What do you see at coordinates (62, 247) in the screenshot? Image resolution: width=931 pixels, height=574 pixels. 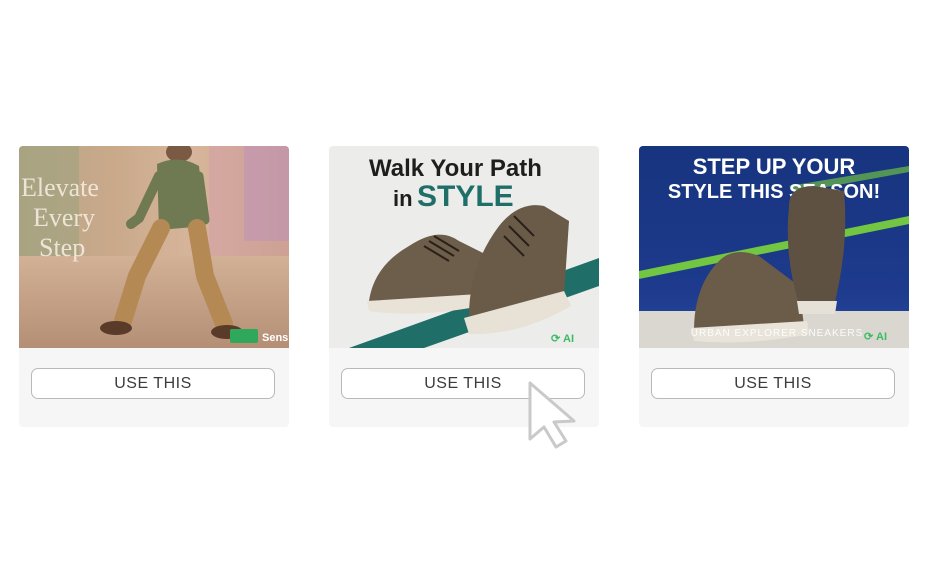 I see `headline-line: Step` at bounding box center [62, 247].